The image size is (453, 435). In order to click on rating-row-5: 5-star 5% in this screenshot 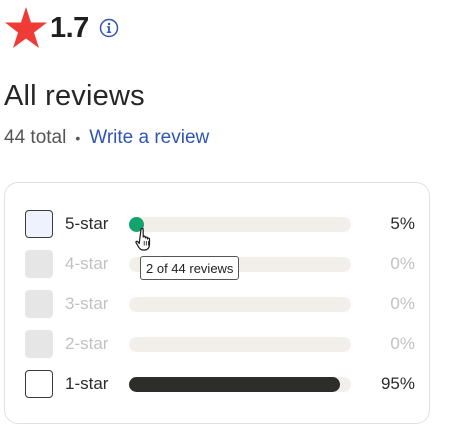, I will do `click(220, 224)`.